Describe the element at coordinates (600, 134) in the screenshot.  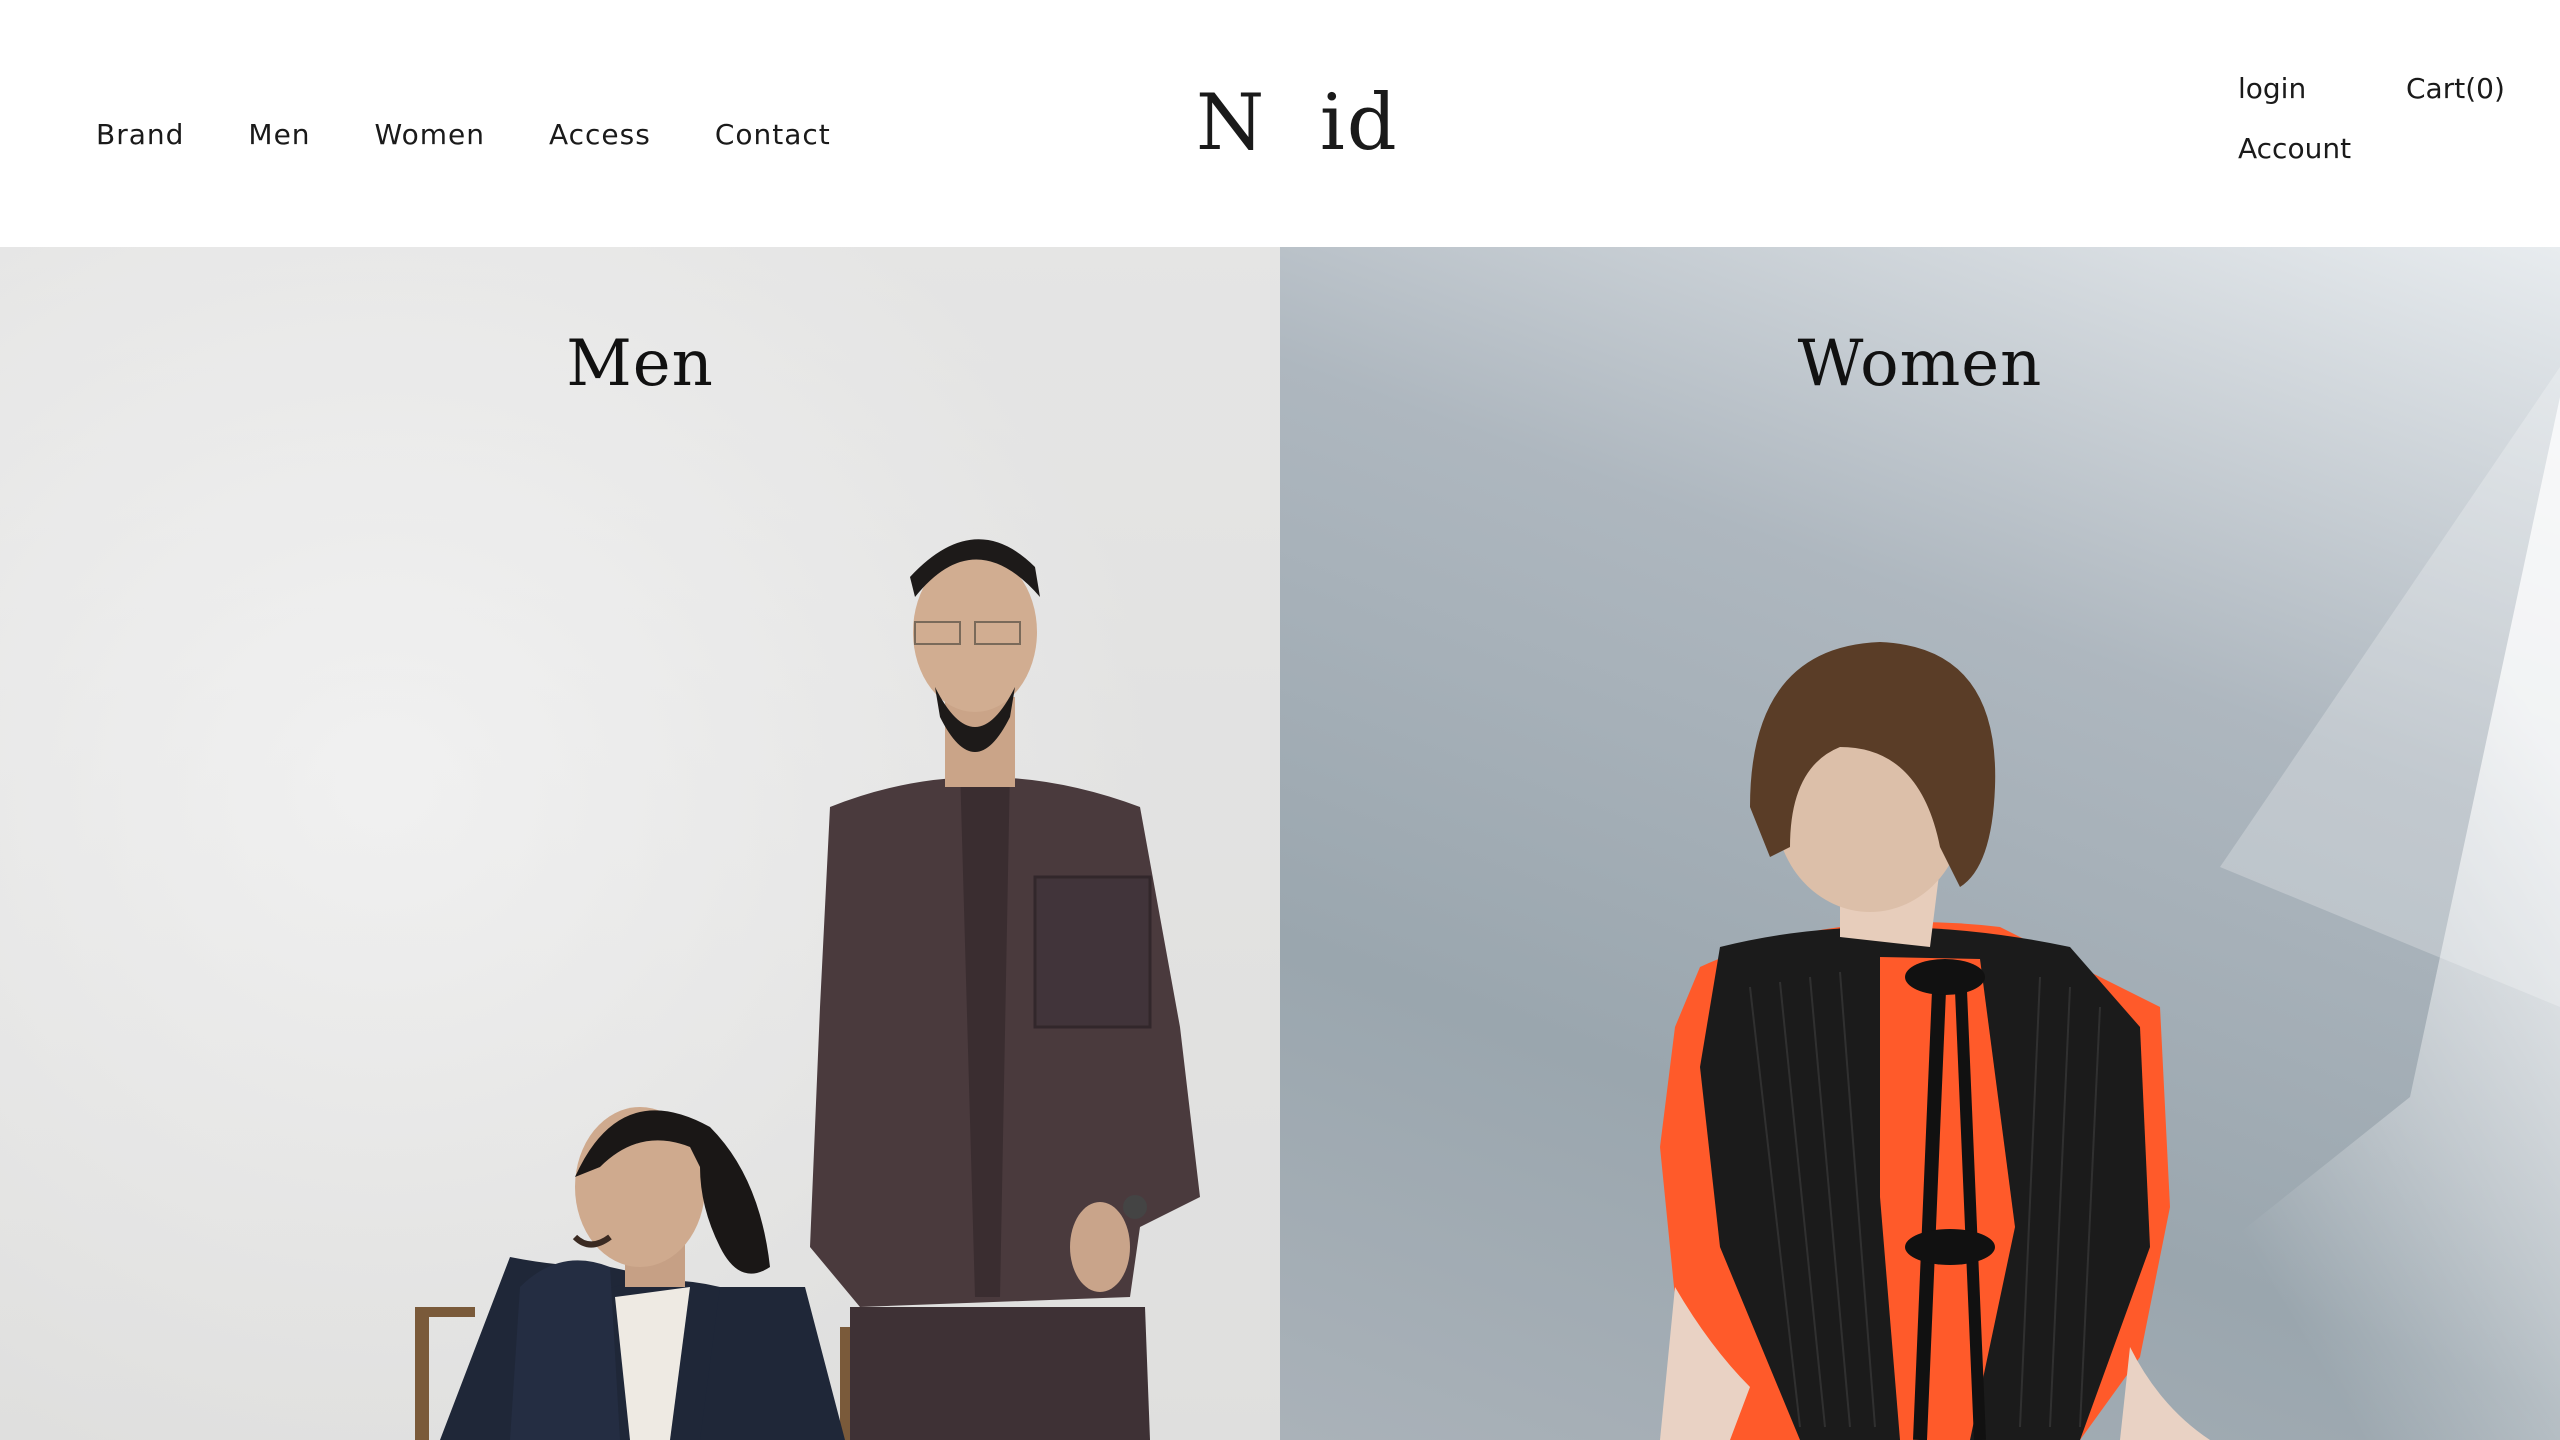
I see `nav-access: Access` at that location.